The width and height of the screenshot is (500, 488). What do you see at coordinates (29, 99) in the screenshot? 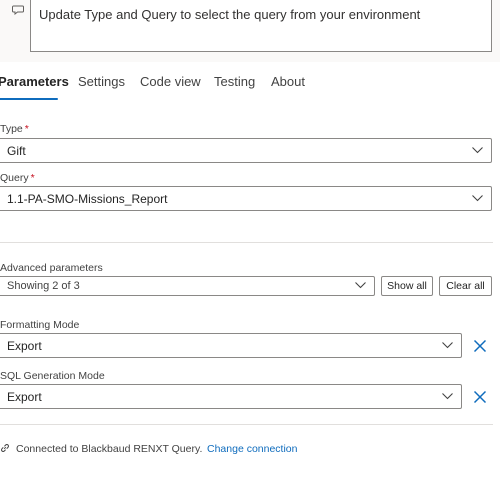
I see `active-tab-indicator` at bounding box center [29, 99].